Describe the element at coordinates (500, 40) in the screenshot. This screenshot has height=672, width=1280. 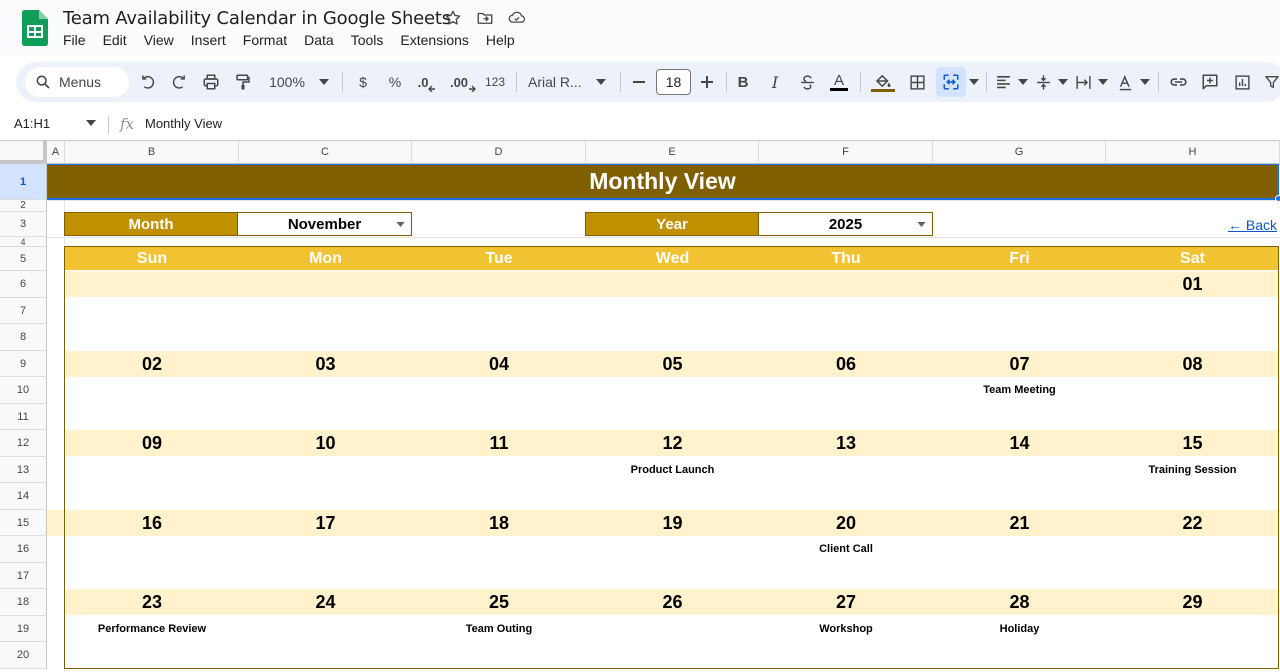
I see `menu-help: Help` at that location.